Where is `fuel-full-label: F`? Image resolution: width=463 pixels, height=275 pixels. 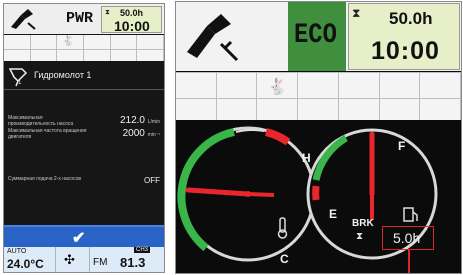 fuel-full-label: F is located at coordinates (401, 146).